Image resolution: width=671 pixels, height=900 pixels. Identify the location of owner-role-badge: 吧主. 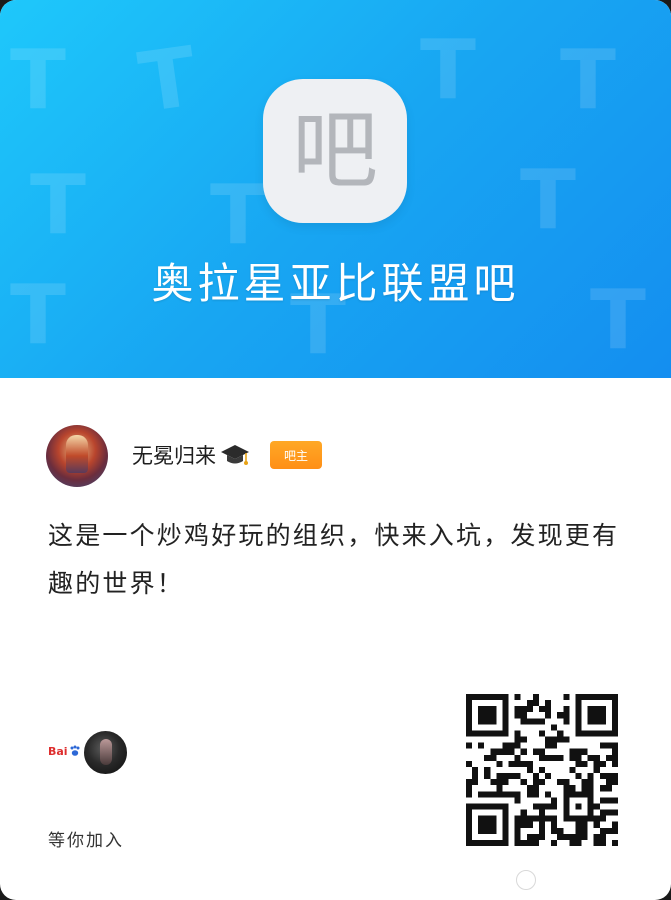
(296, 455).